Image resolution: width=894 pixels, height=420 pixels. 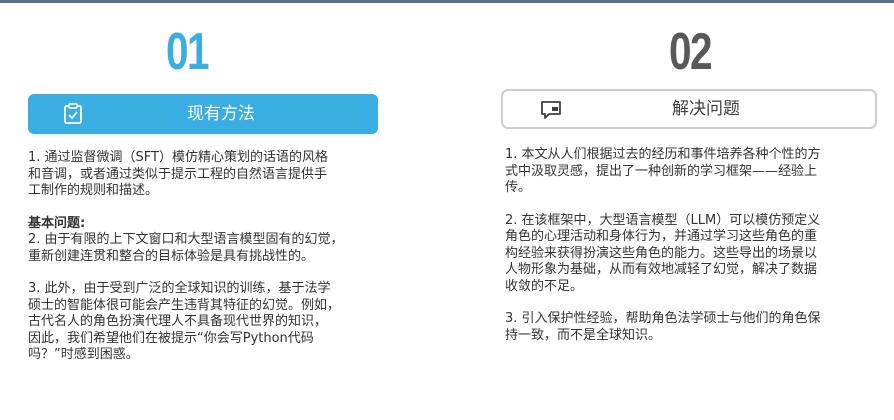 What do you see at coordinates (691, 52) in the screenshot?
I see `section-number-02: 02` at bounding box center [691, 52].